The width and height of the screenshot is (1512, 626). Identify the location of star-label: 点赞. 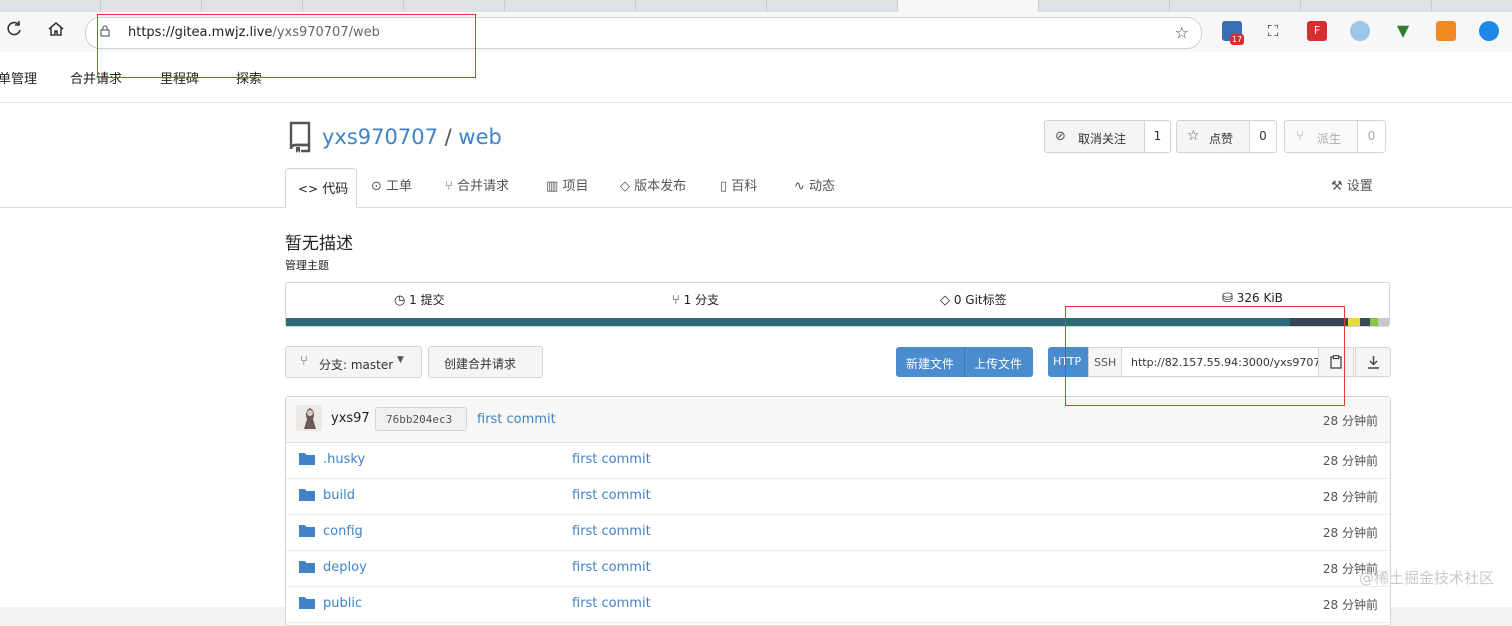
(1221, 139).